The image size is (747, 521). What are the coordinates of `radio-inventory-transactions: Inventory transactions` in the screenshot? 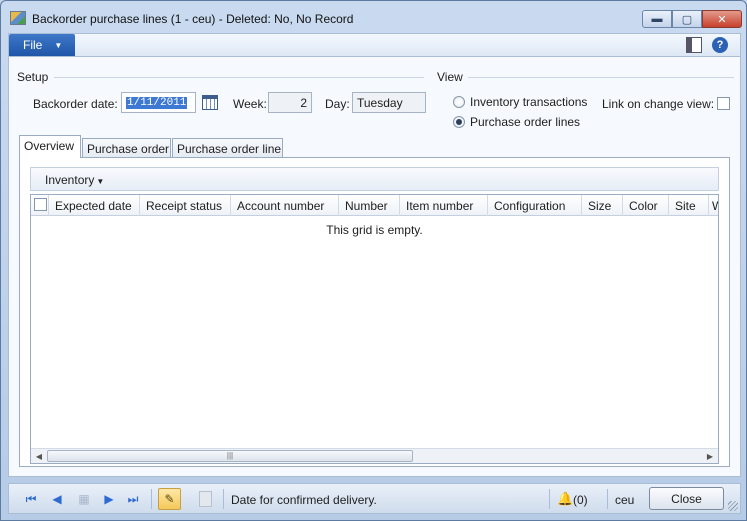 It's located at (520, 102).